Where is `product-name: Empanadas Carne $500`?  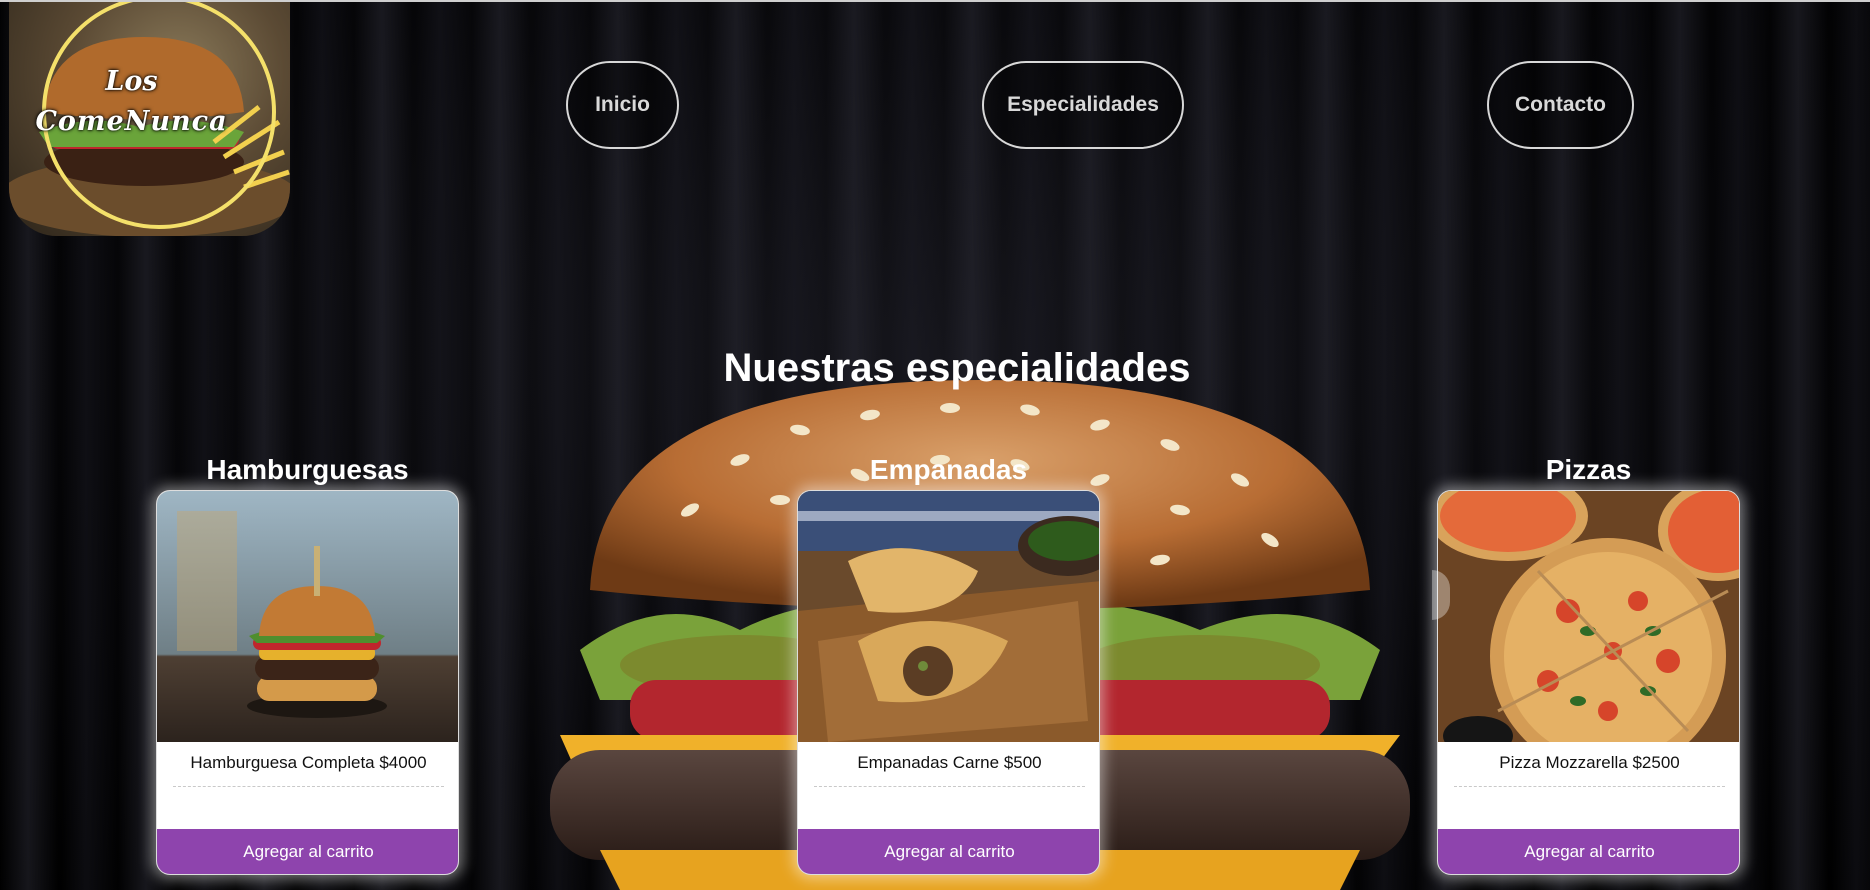
product-name: Empanadas Carne $500 is located at coordinates (949, 762).